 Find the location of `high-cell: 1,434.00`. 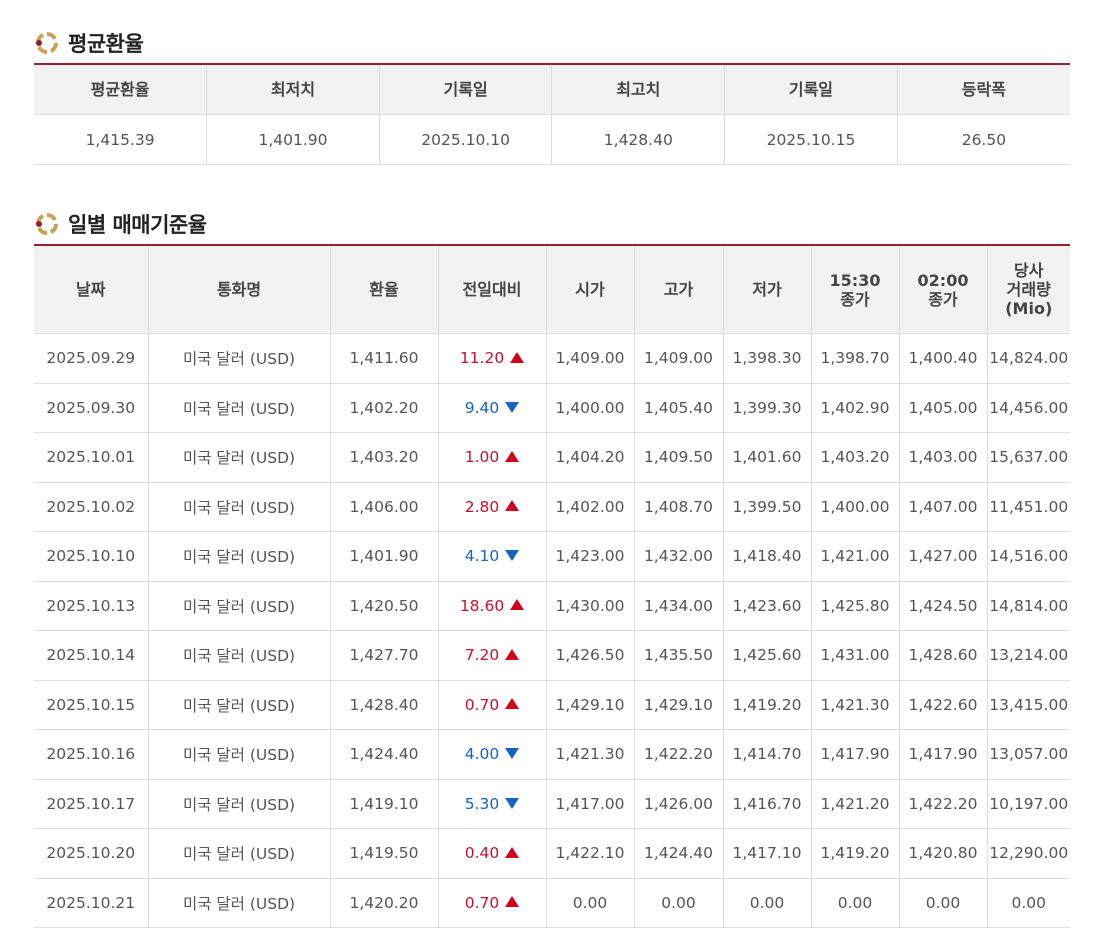

high-cell: 1,434.00 is located at coordinates (679, 606).